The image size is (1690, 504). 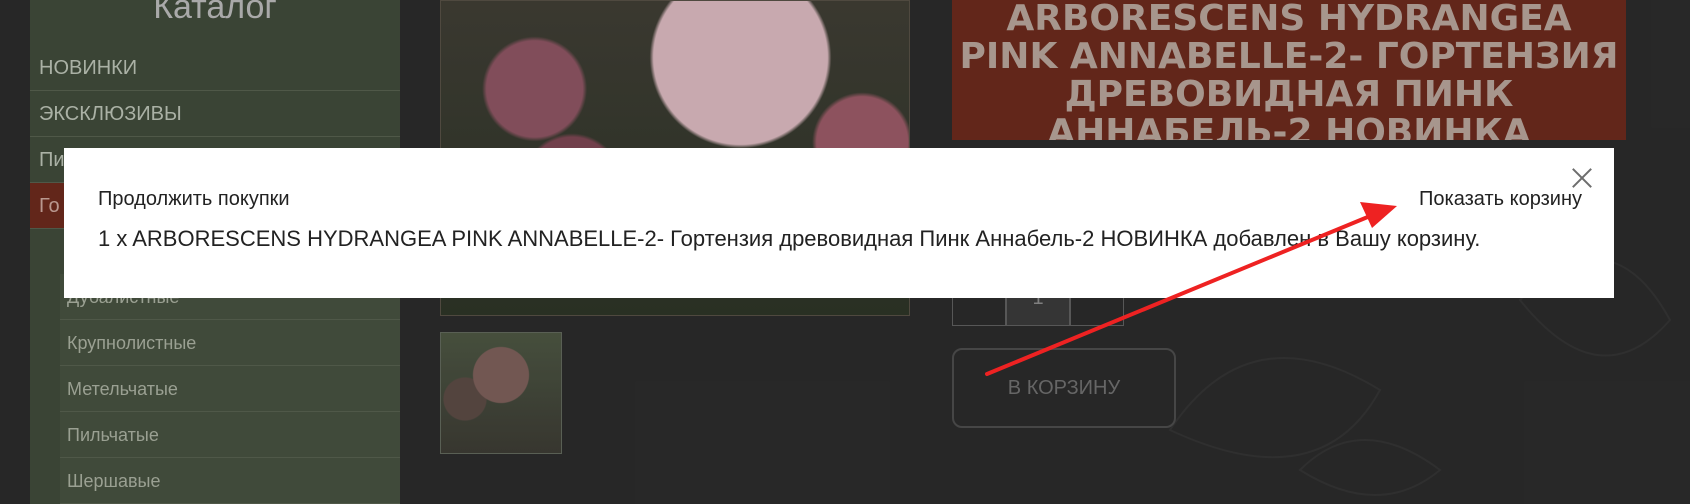 I want to click on close-icon, so click(x=1582, y=178).